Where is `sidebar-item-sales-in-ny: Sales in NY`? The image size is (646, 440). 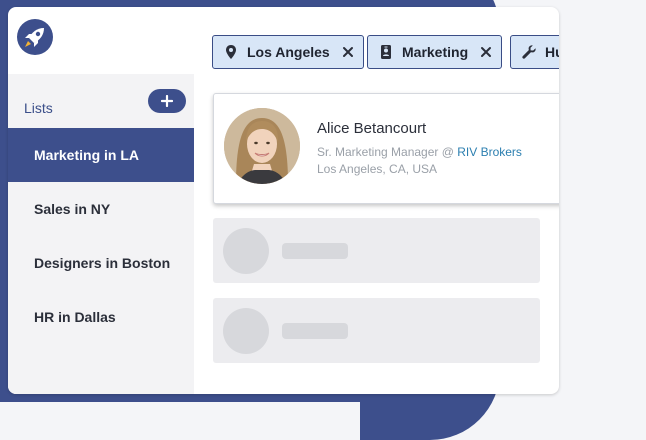
sidebar-item-sales-in-ny: Sales in NY is located at coordinates (101, 209).